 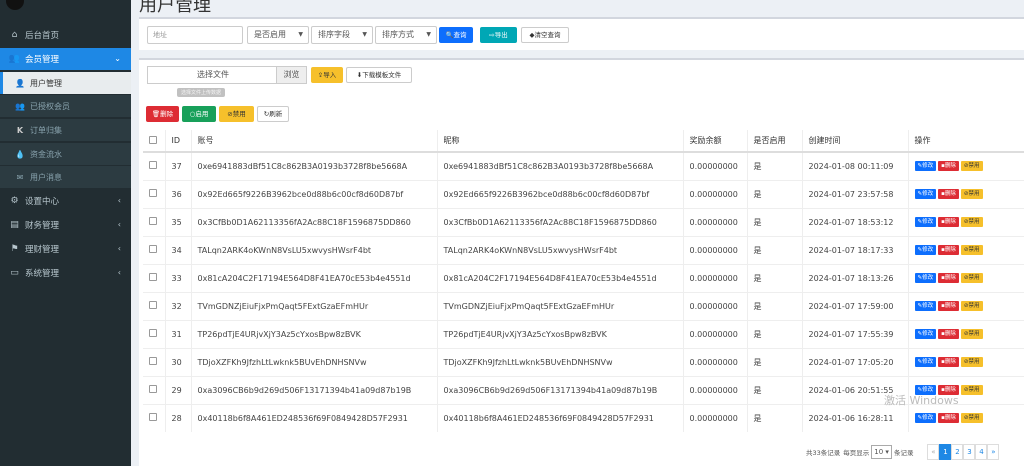 What do you see at coordinates (65, 177) in the screenshot?
I see `sidebar-item-user-messages: ✉ 用户消息` at bounding box center [65, 177].